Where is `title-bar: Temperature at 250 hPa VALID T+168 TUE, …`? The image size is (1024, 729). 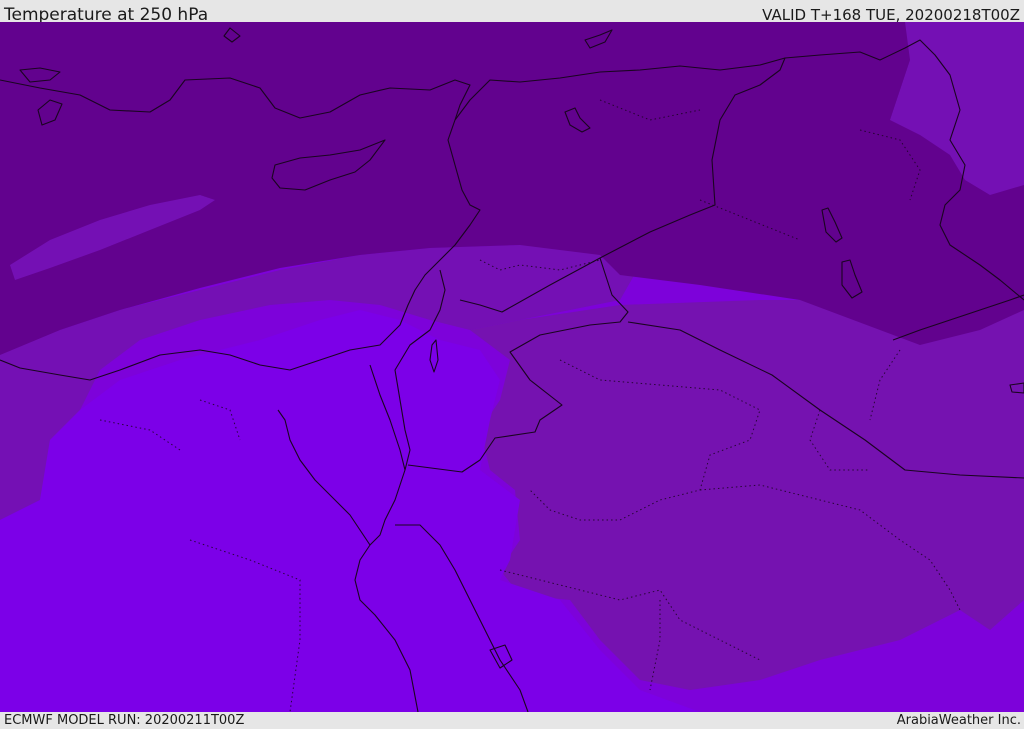 title-bar: Temperature at 250 hPa VALID T+168 TUE, … is located at coordinates (512, 12).